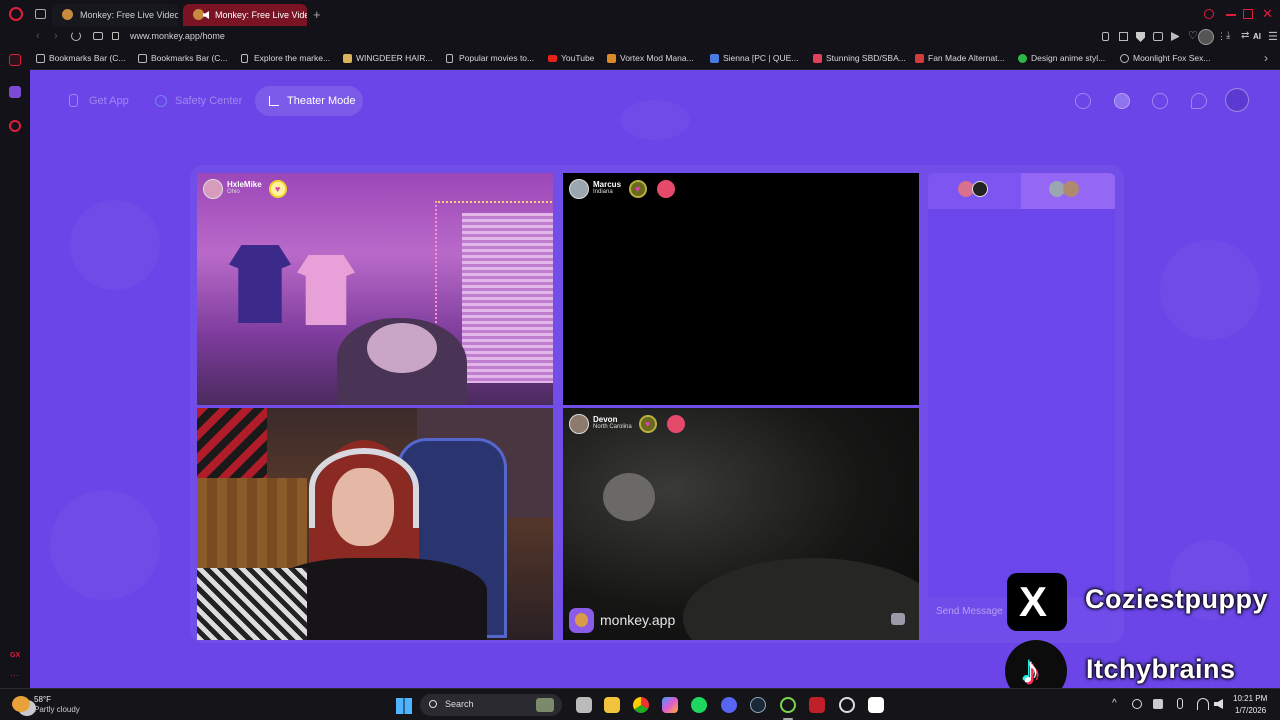  Describe the element at coordinates (53, 705) in the screenshot. I see `weather-widget: 58°F Partly cloudy` at that location.